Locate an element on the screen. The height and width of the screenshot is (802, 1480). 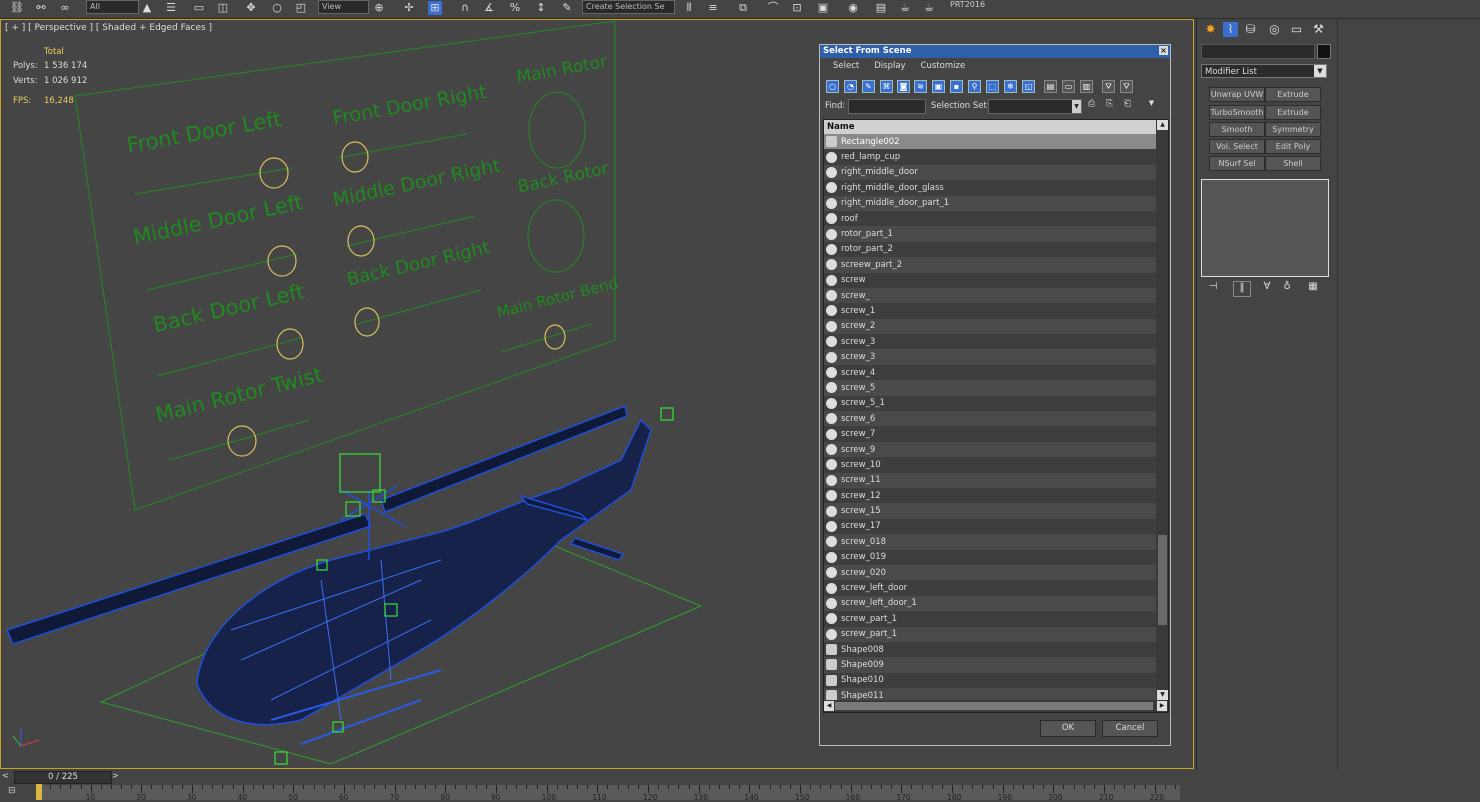
modifier-button-extrude: Extrude is located at coordinates (1293, 94).